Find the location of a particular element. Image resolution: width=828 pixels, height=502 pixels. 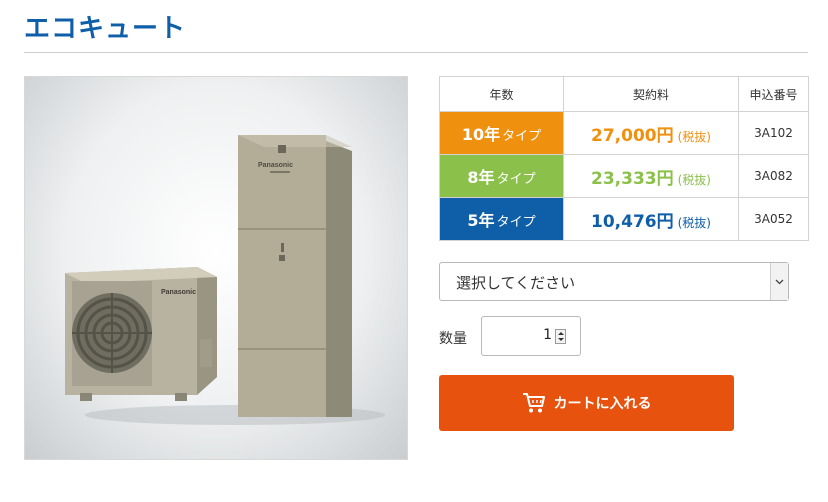

price-cell: 27,000円 (税抜) is located at coordinates (651, 133).